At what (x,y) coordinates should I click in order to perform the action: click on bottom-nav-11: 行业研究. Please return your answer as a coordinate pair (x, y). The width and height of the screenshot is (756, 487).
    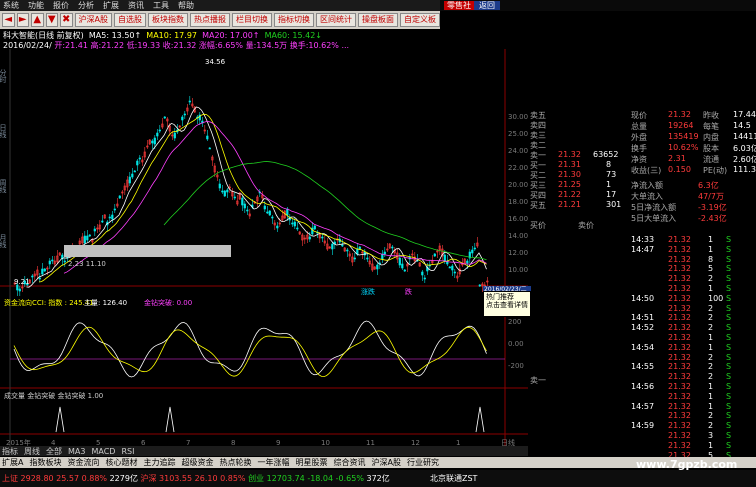
    Looking at the image, I should click on (423, 462).